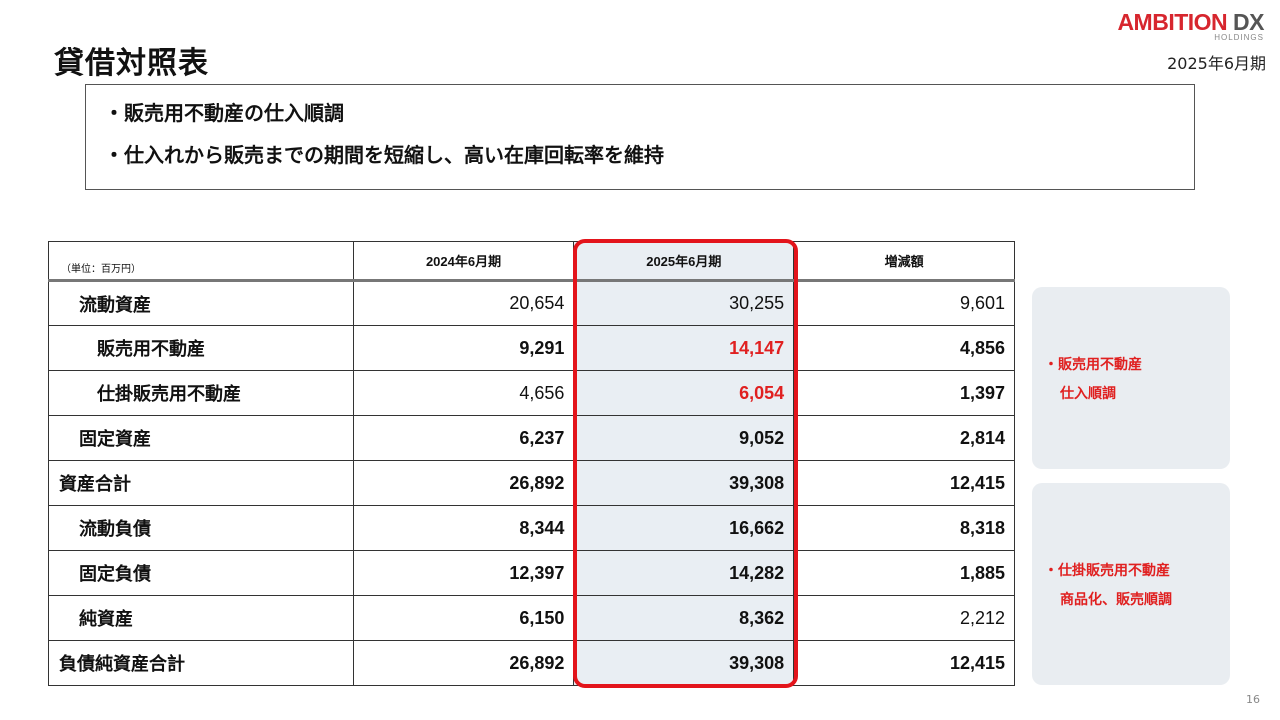  I want to click on table-row: 固定負債 12,397 14,282 1,885, so click(531, 573).